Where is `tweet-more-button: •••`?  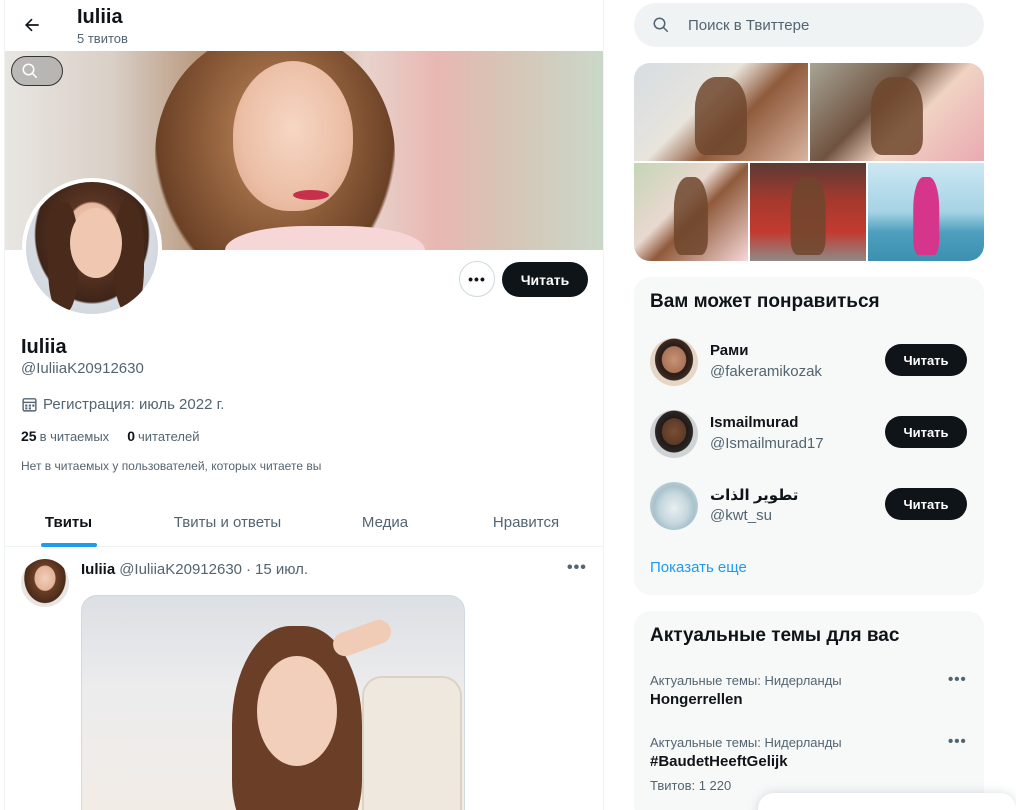 tweet-more-button: ••• is located at coordinates (577, 568).